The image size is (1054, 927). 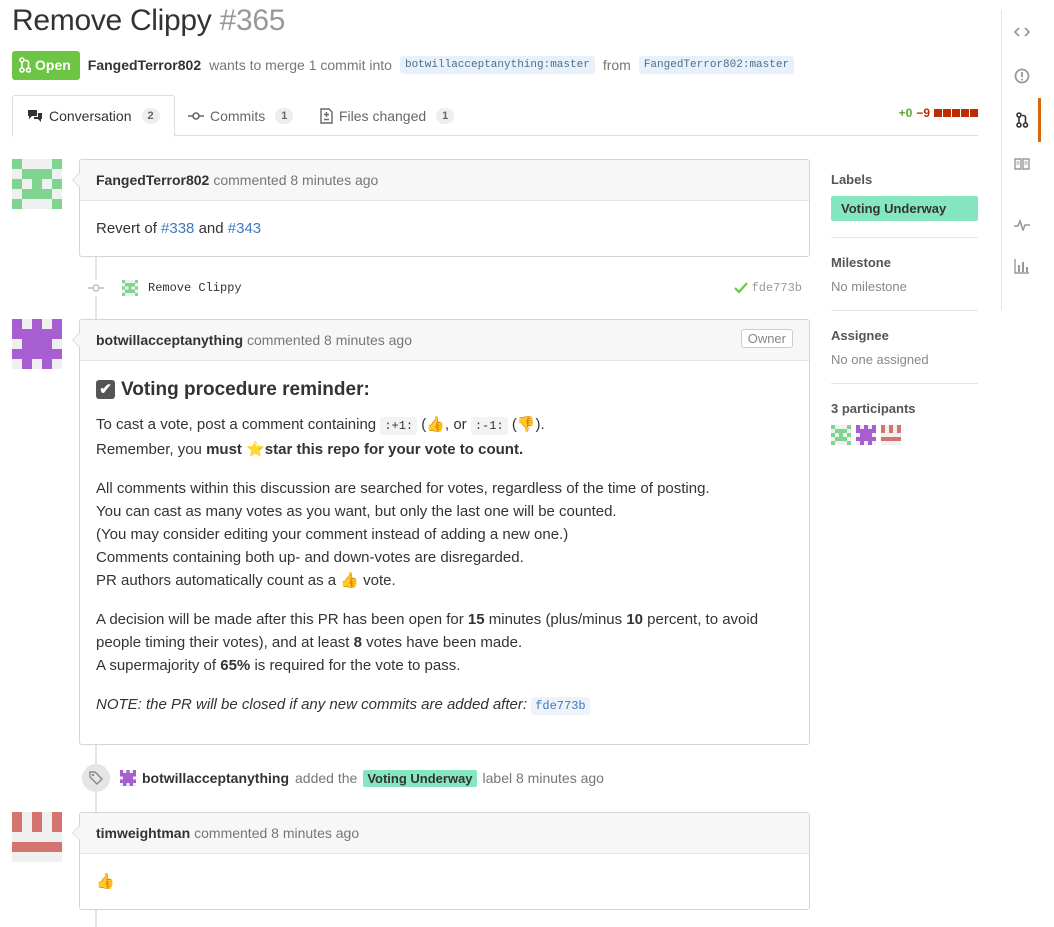 What do you see at coordinates (149, 449) in the screenshot?
I see `text: Remember, you` at bounding box center [149, 449].